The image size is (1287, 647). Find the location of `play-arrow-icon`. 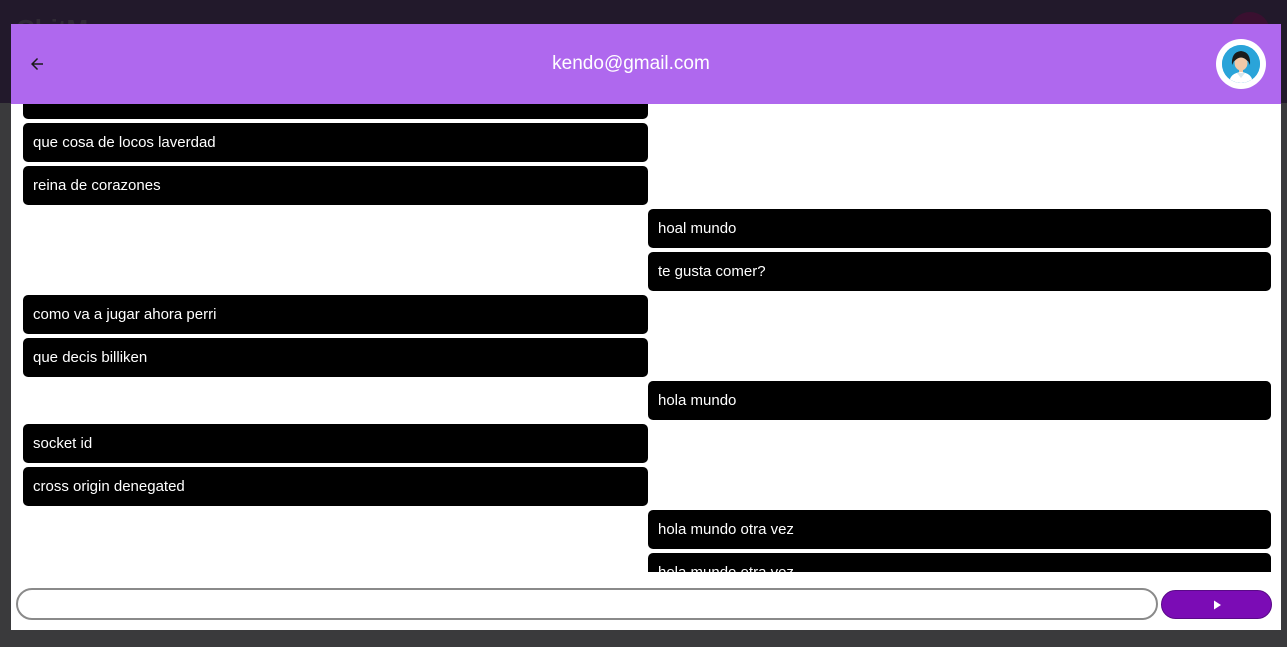

play-arrow-icon is located at coordinates (1217, 604).